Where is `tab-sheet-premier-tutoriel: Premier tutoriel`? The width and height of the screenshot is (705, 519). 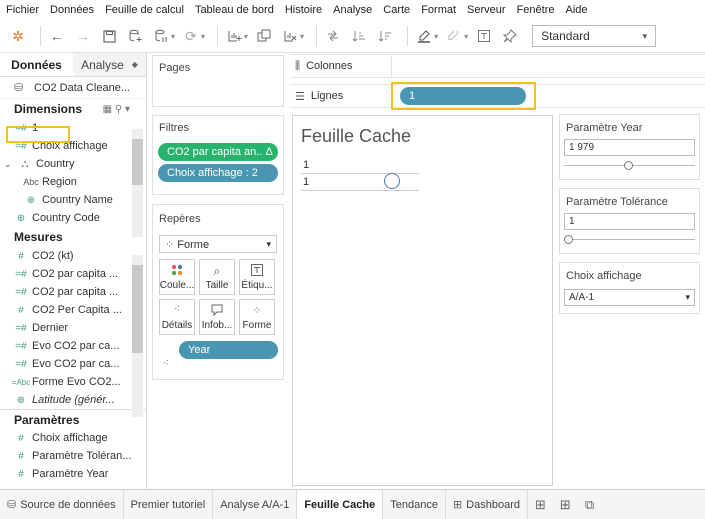
tab-sheet-premier-tutoriel: Premier tutoriel is located at coordinates (169, 504).